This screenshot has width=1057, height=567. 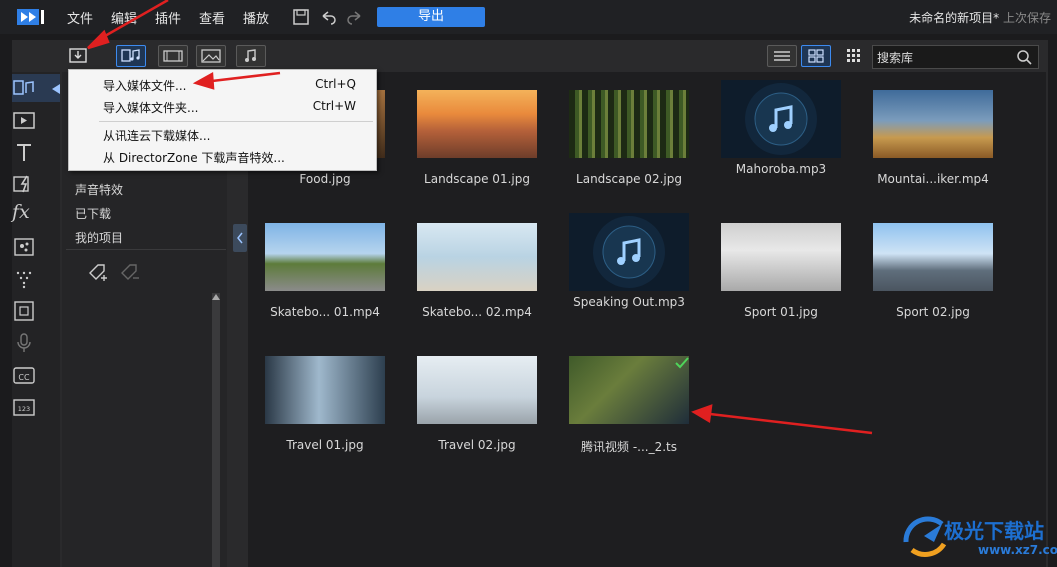 I want to click on fx-room-icon: fx, so click(x=24, y=212).